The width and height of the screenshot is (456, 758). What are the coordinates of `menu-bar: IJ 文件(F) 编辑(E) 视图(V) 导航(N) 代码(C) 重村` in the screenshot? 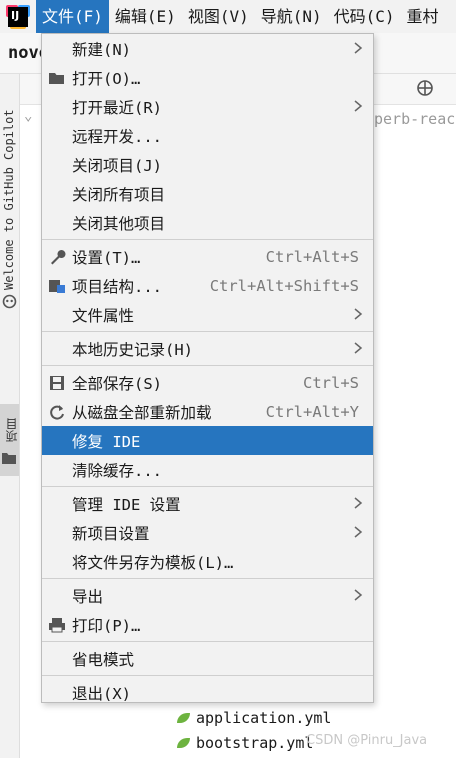 It's located at (228, 16).